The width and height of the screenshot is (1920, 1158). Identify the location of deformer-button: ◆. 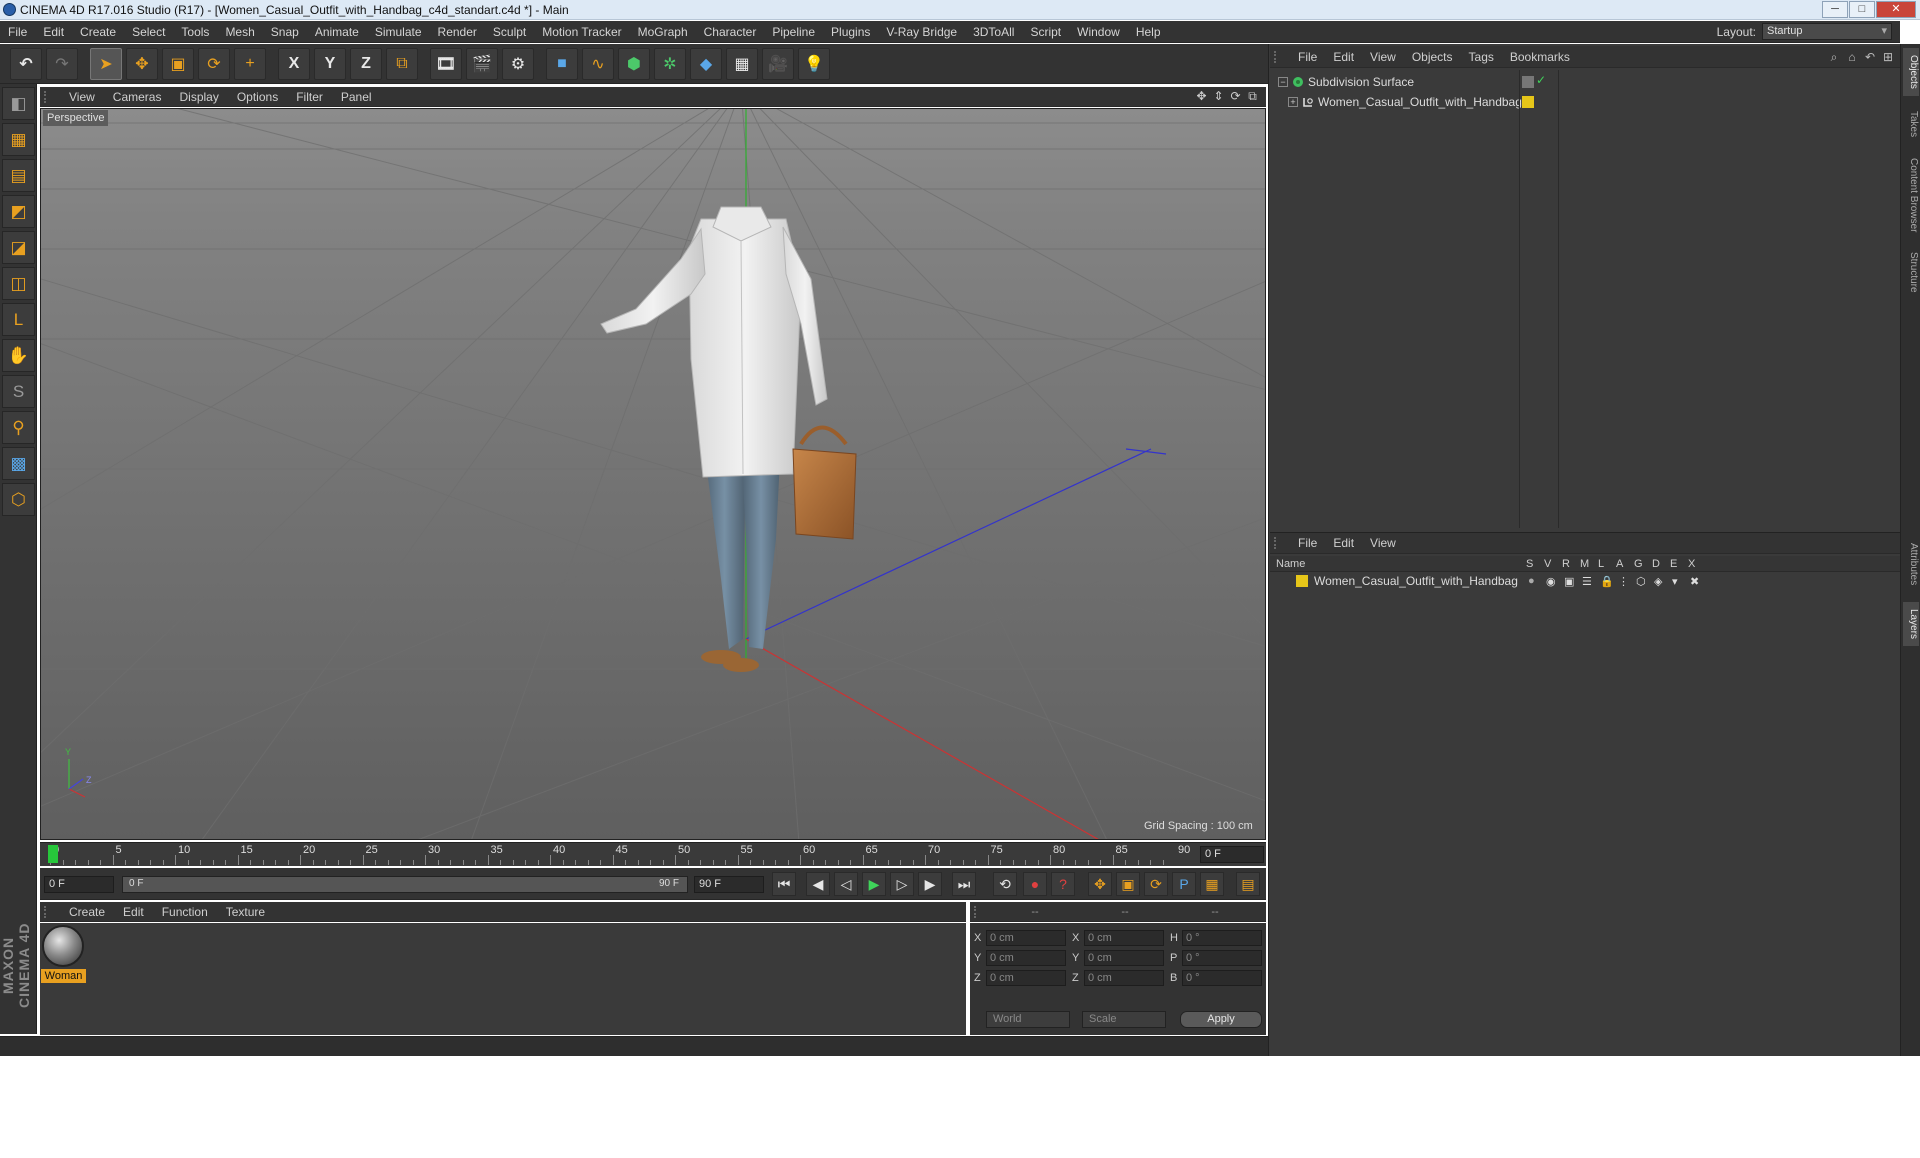
(706, 63).